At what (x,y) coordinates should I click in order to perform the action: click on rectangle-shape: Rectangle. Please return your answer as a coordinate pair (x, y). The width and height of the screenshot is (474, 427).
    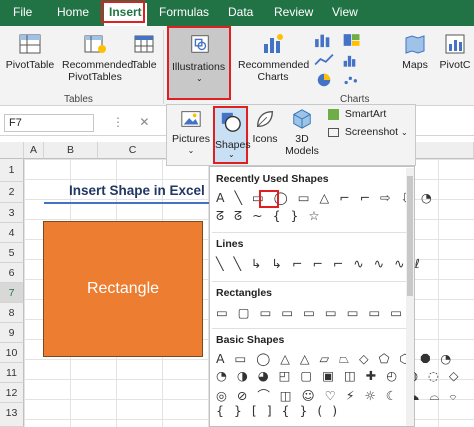
    Looking at the image, I should click on (123, 289).